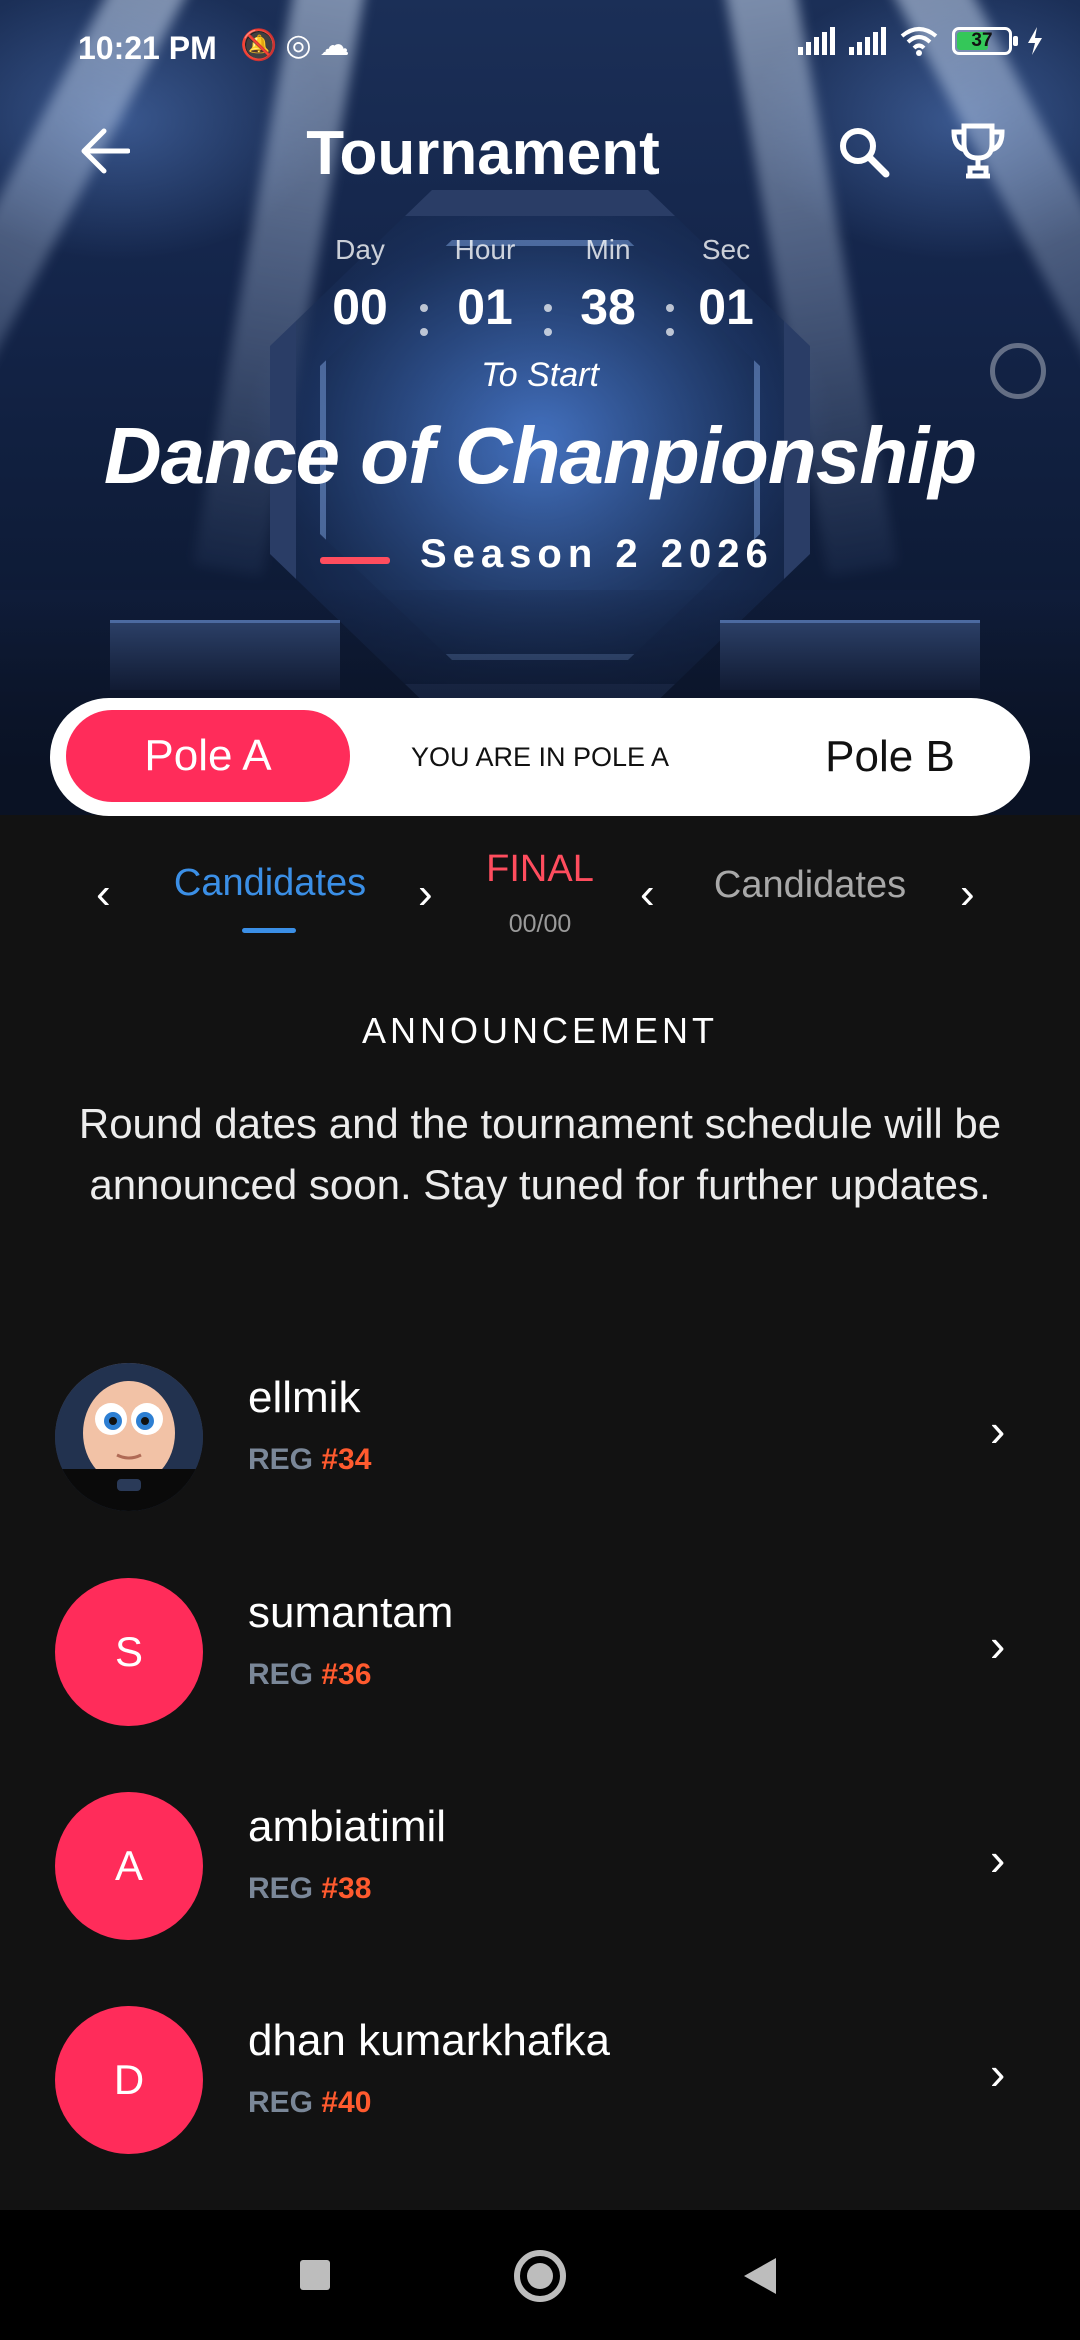  Describe the element at coordinates (129, 2080) in the screenshot. I see `avatar: D` at that location.